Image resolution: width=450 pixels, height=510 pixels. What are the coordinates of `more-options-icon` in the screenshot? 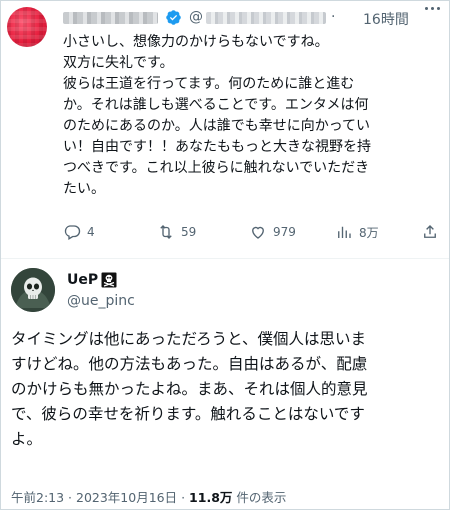 It's located at (433, 8).